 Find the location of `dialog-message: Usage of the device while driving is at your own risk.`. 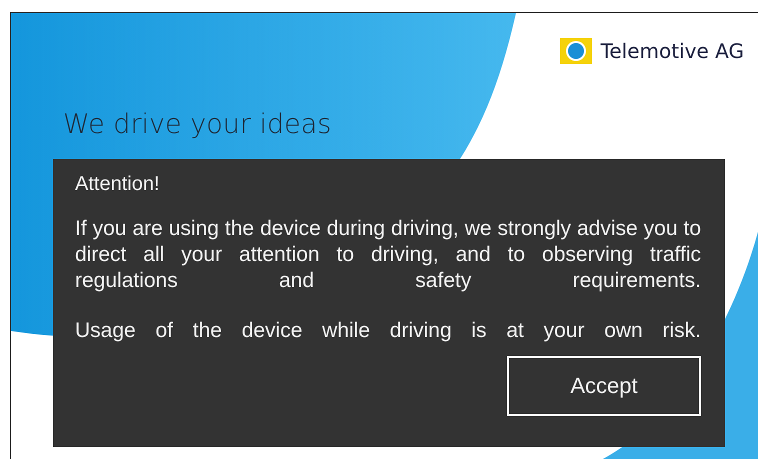

dialog-message: Usage of the device while driving is at your own risk. is located at coordinates (388, 331).